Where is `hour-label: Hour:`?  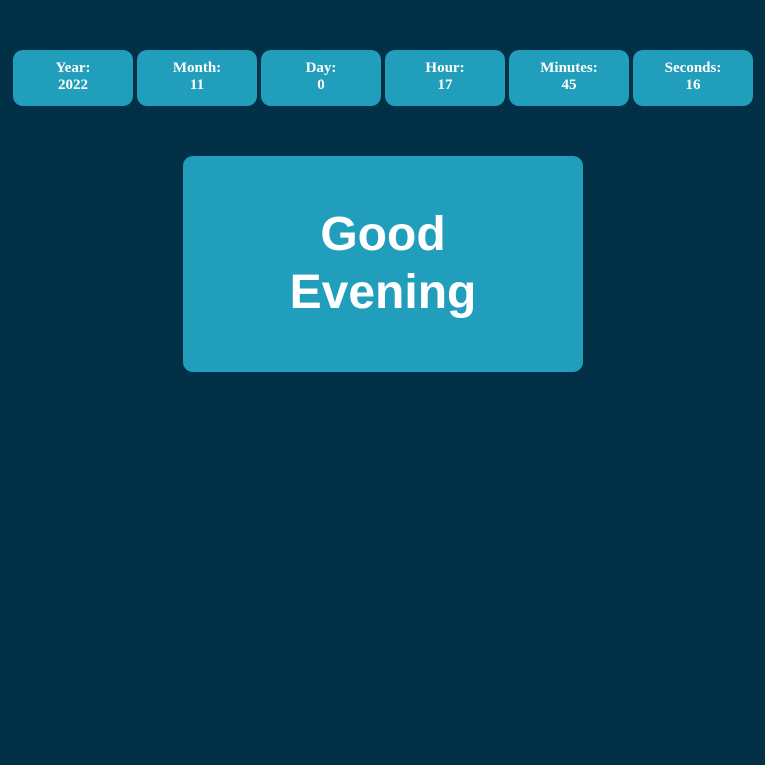
hour-label: Hour: is located at coordinates (445, 68).